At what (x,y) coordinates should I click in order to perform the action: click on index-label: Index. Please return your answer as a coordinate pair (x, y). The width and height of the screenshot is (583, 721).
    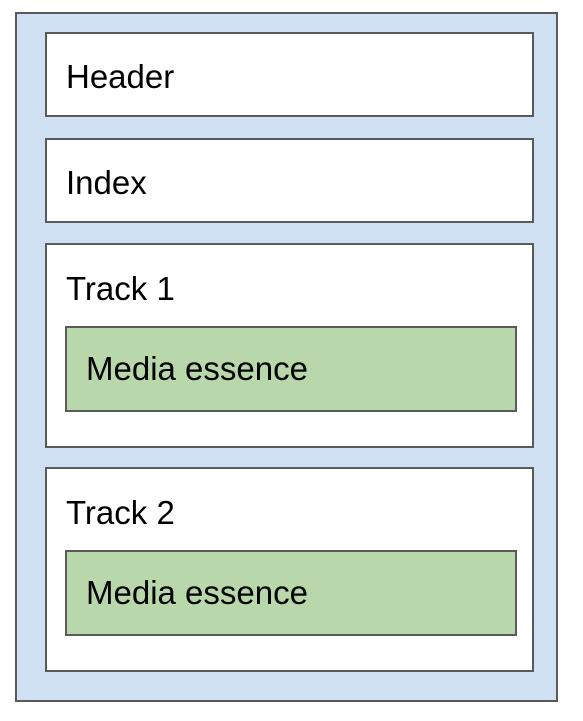
    Looking at the image, I should click on (106, 182).